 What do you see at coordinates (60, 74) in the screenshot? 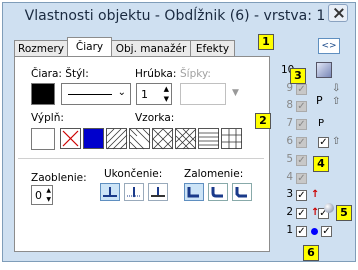
I see `line-style-label: Čiara: Štýl:` at bounding box center [60, 74].